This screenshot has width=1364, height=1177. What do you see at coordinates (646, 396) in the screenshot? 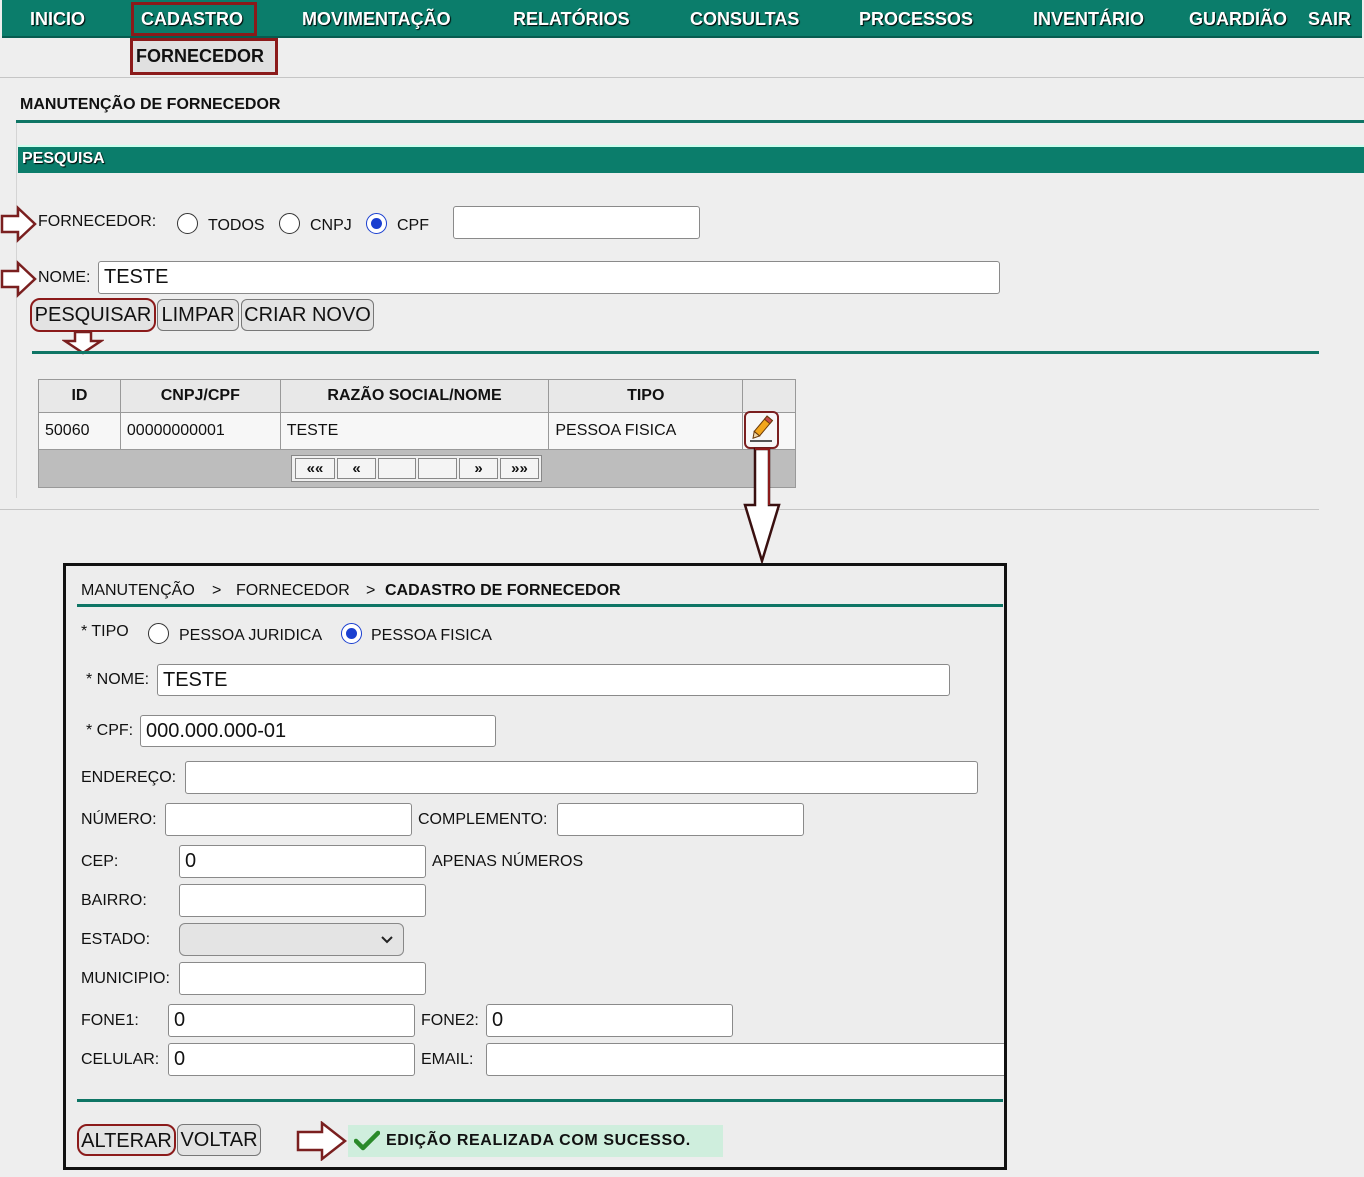
I see `col-header-tipo: TIPO` at bounding box center [646, 396].